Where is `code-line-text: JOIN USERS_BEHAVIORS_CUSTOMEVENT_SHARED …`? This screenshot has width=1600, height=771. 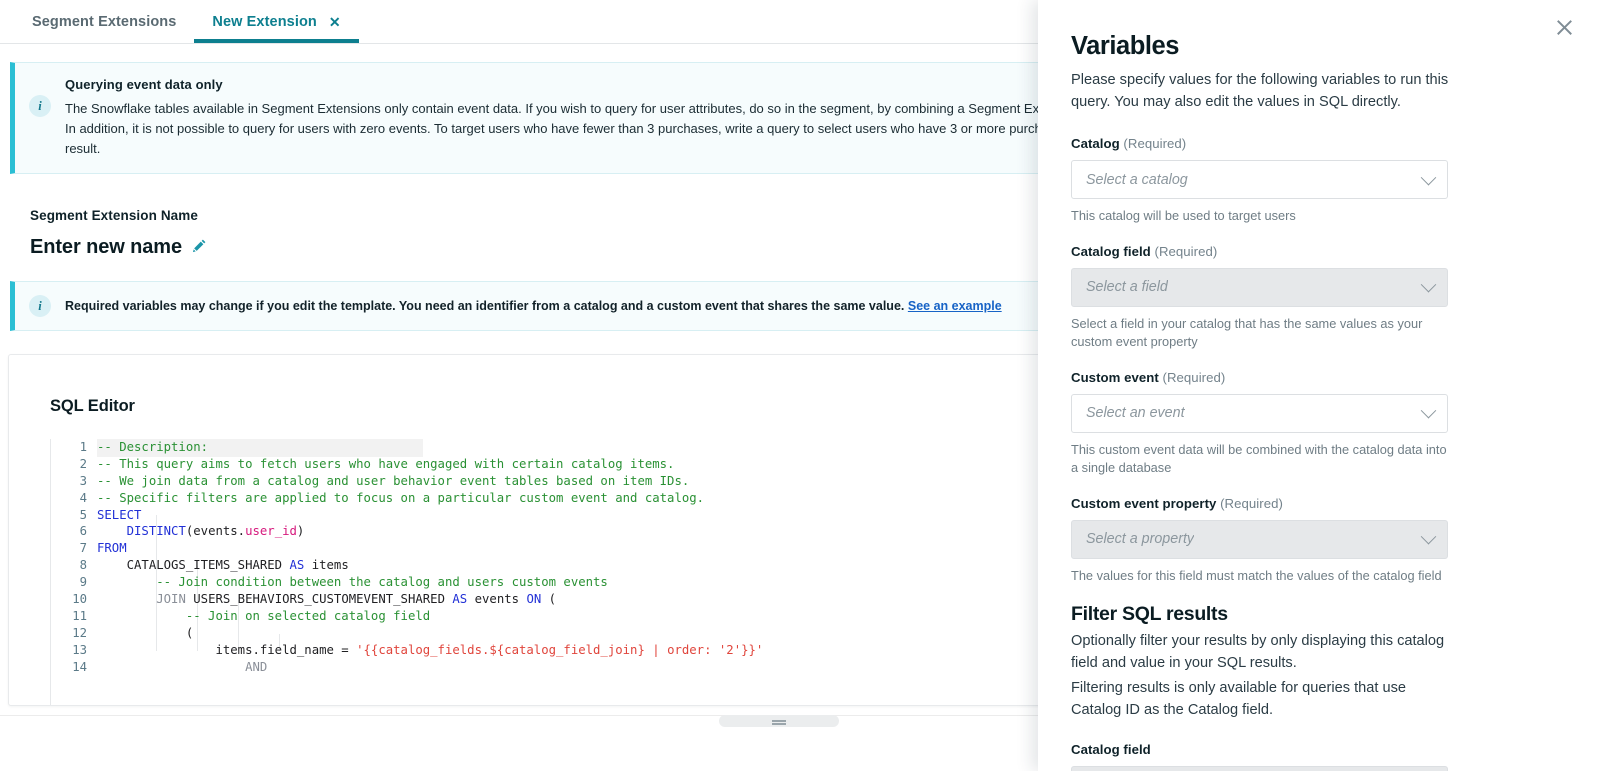 code-line-text: JOIN USERS_BEHAVIORS_CUSTOMEVENT_SHARED … is located at coordinates (567, 599).